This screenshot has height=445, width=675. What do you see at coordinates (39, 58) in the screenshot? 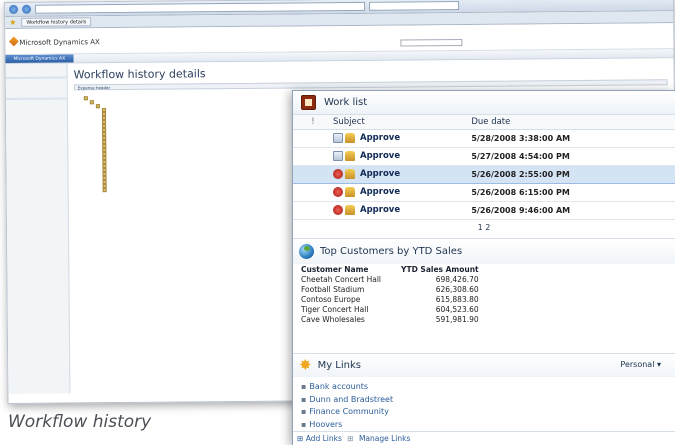
I see `nav-home-tab: Microsoft Dynamics AX` at bounding box center [39, 58].